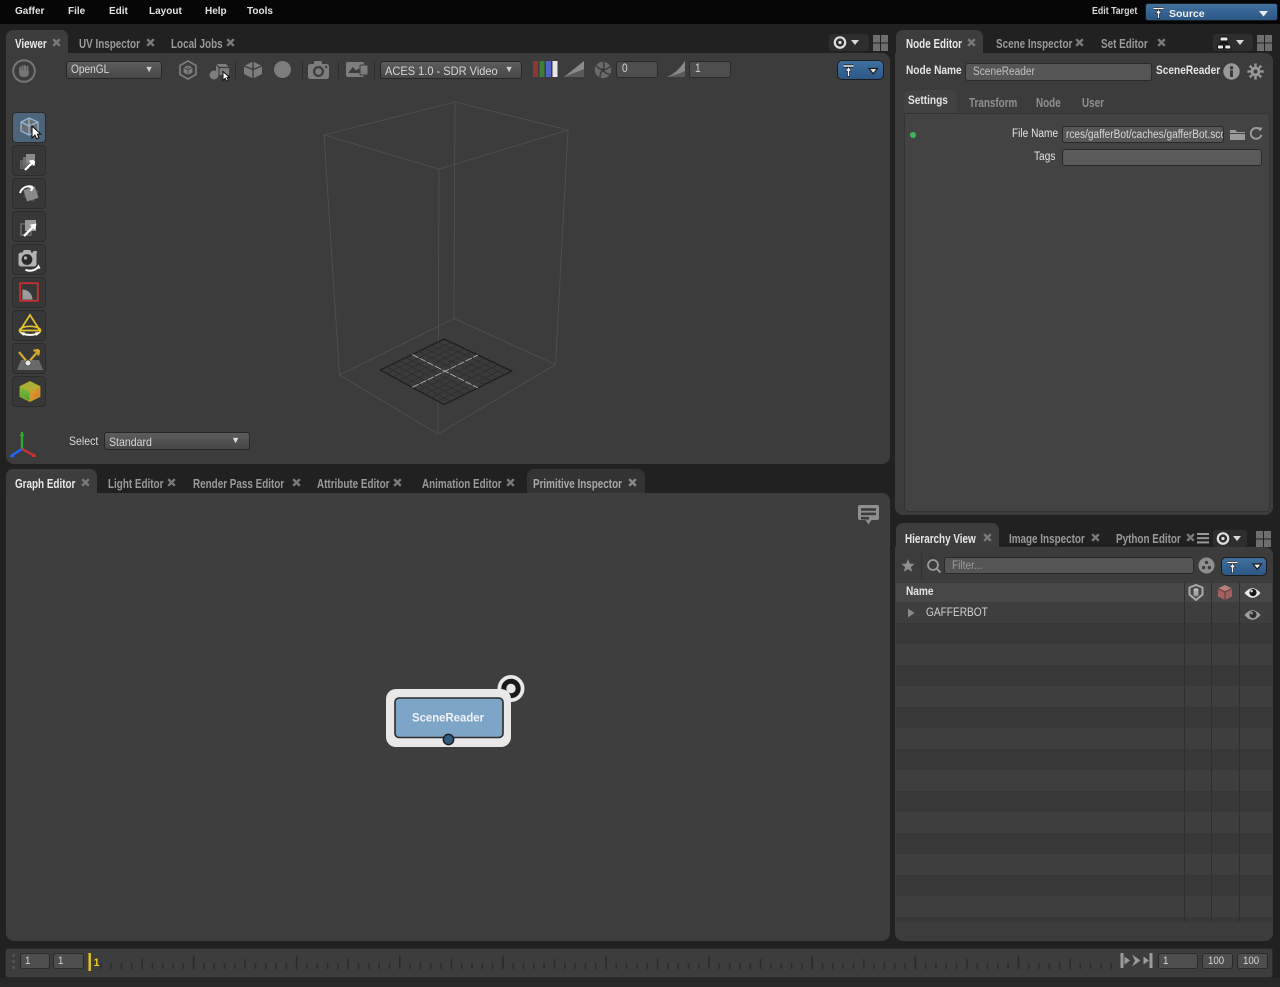 Image resolution: width=1280 pixels, height=987 pixels. What do you see at coordinates (1187, 14) in the screenshot?
I see `svg-text: Source` at bounding box center [1187, 14].